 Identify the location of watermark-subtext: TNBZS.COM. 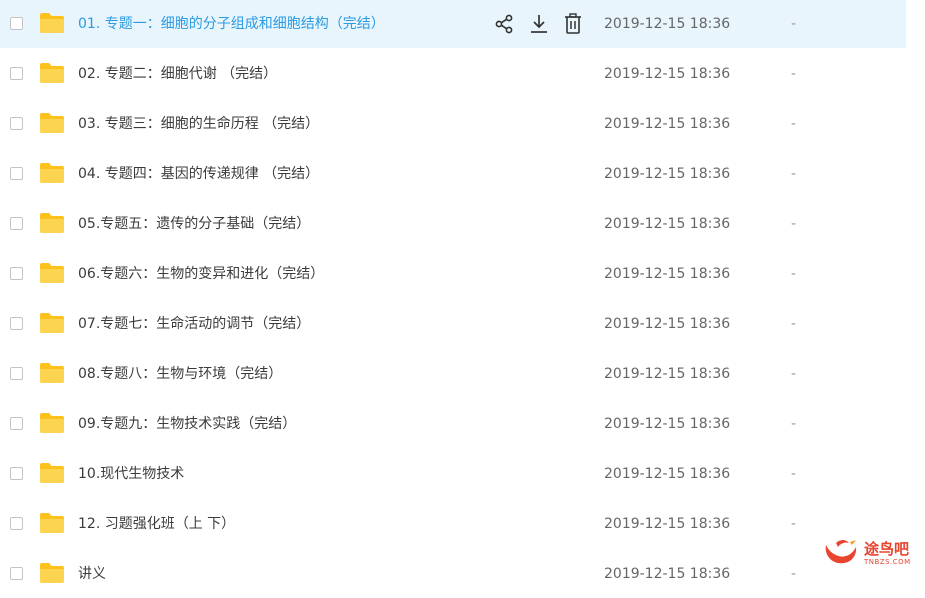
(887, 562).